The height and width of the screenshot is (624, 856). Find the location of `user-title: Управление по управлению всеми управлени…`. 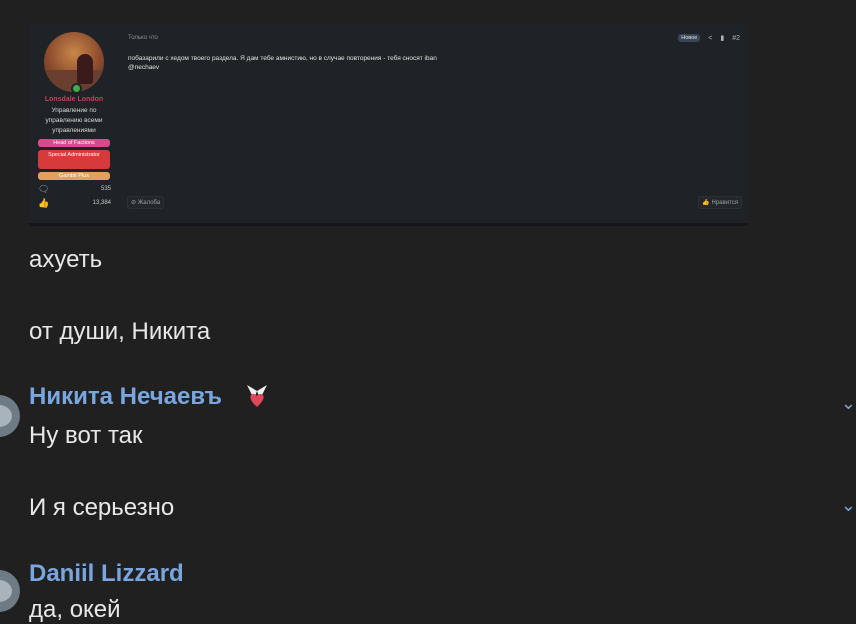

user-title: Управление по управлению всеми управлени… is located at coordinates (74, 120).